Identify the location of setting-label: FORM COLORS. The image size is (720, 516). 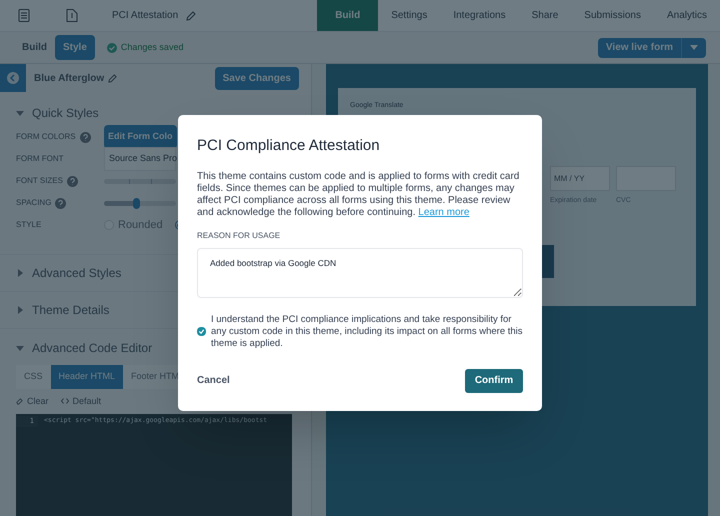
(46, 137).